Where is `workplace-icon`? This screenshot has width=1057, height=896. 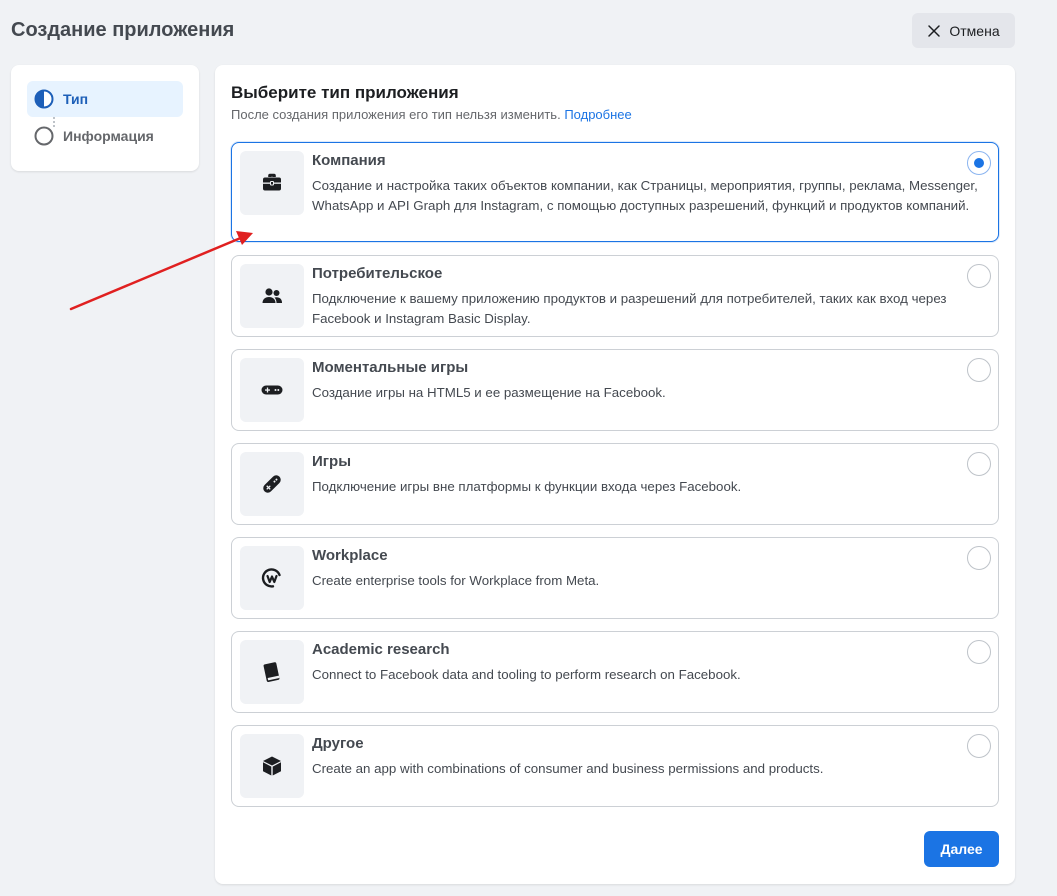
workplace-icon is located at coordinates (271, 578).